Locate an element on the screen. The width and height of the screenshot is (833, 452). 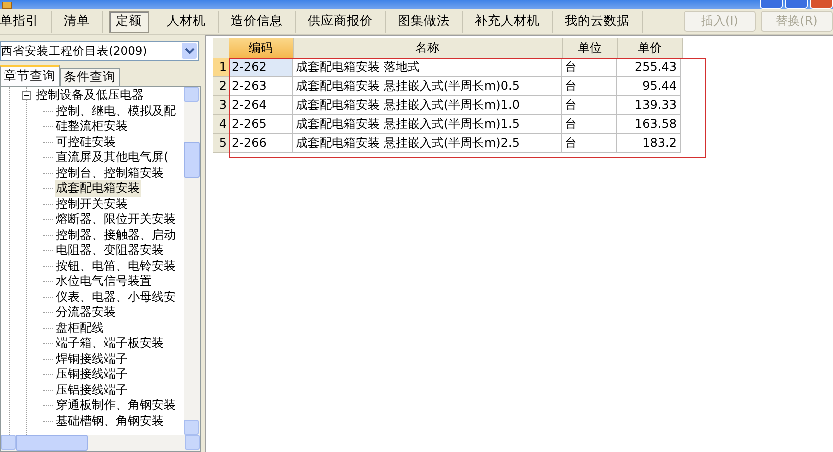
table-cell: 成套配电箱安装 悬挂嵌入式(半周长m)2.5 is located at coordinates (427, 143).